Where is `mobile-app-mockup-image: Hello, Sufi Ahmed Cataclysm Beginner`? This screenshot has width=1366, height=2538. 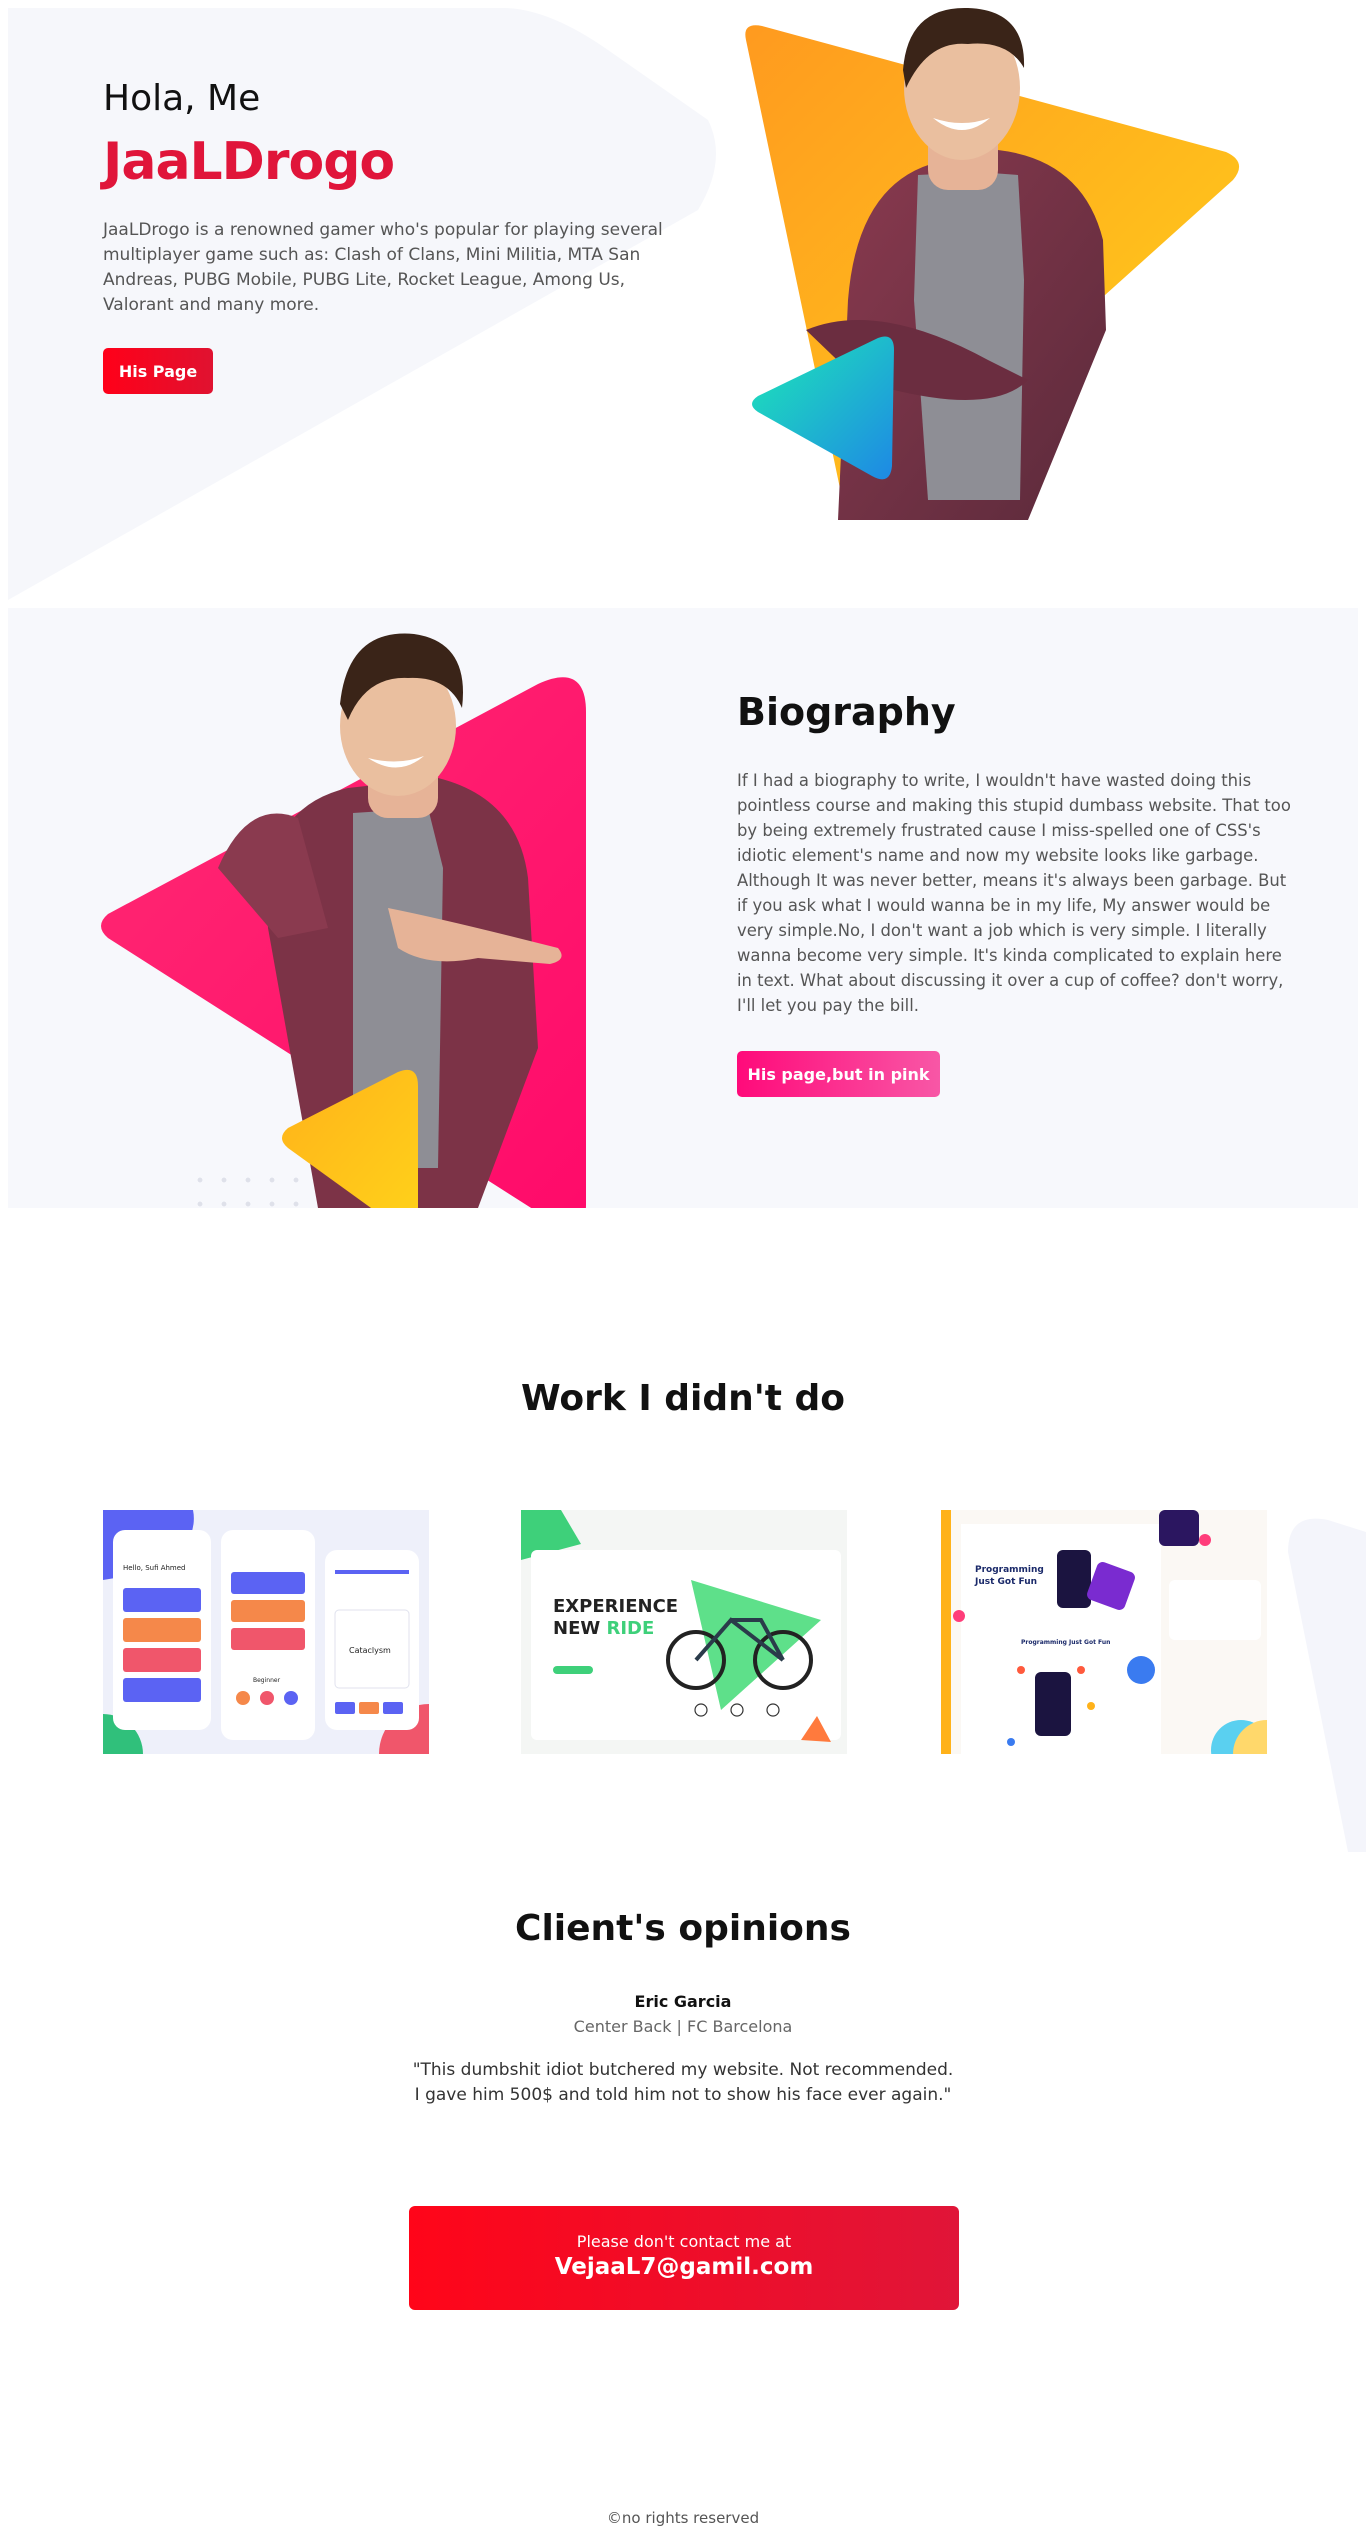
mobile-app-mockup-image: Hello, Sufi Ahmed Cataclysm Beginner is located at coordinates (266, 1632).